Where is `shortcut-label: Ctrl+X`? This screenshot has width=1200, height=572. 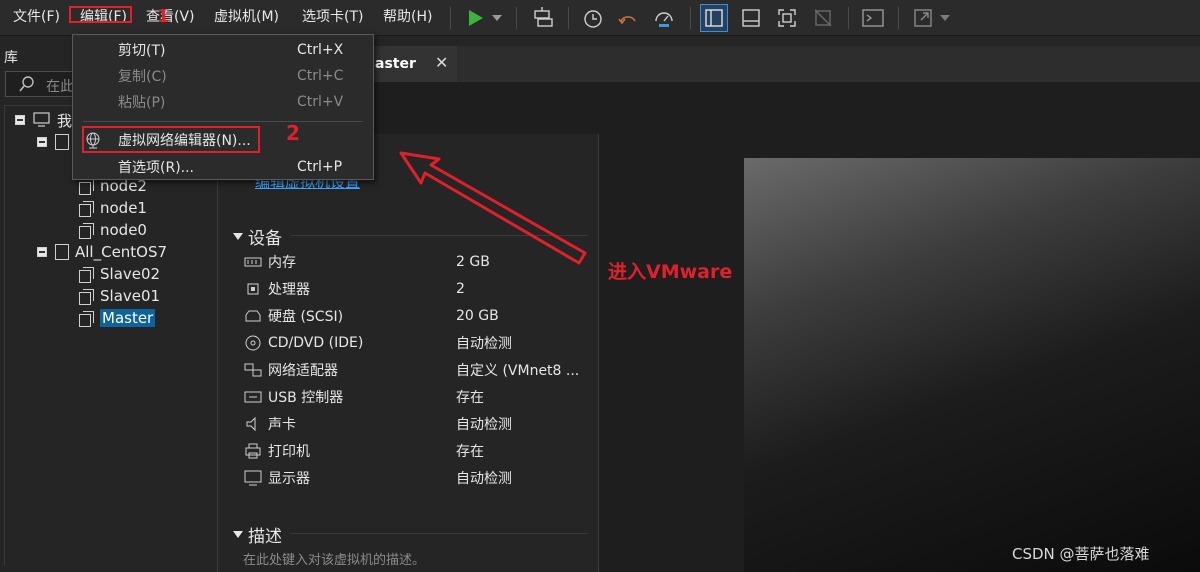 shortcut-label: Ctrl+X is located at coordinates (320, 50).